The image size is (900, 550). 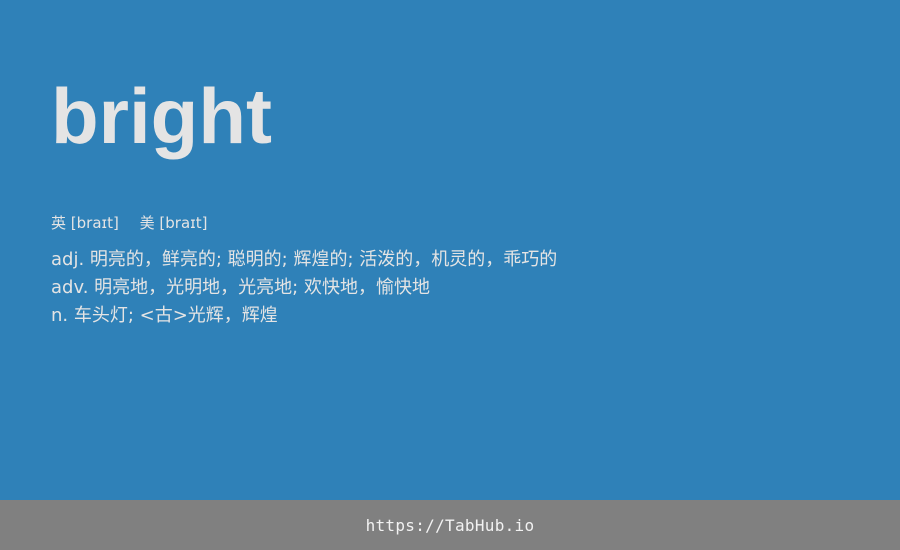 I want to click on phonetic-uk-ipa: [braɪt], so click(x=94, y=223).